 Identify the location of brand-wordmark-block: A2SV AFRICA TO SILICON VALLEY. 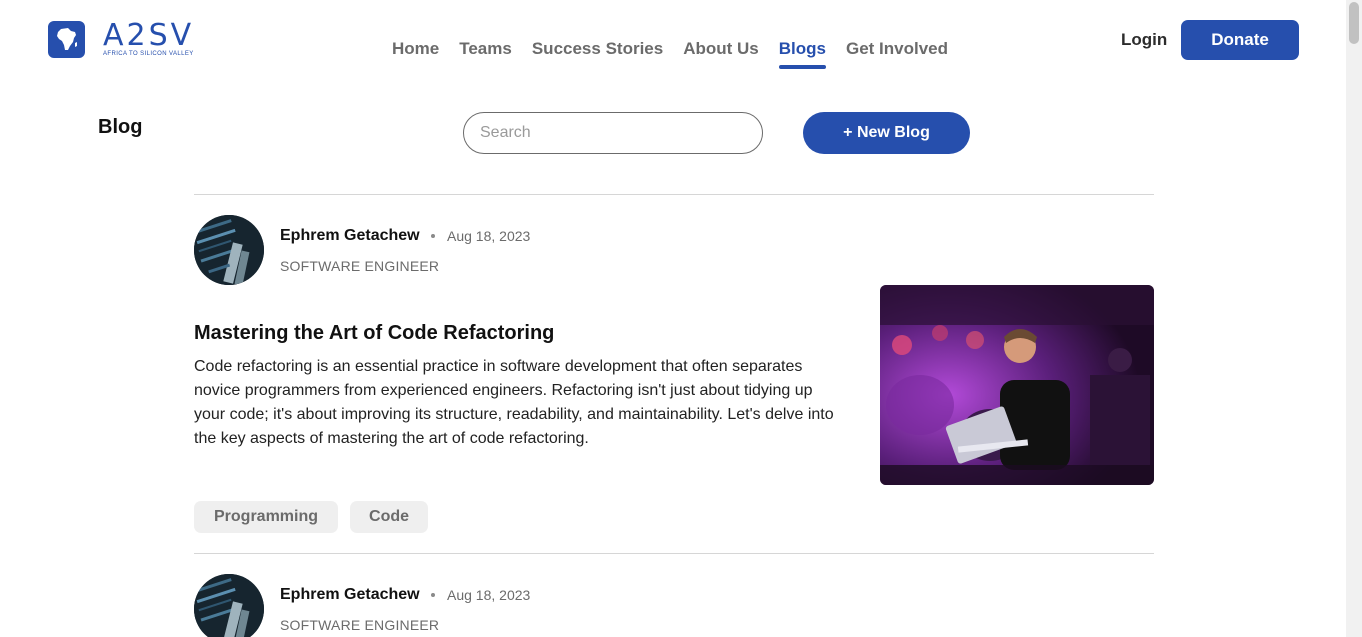
(149, 38).